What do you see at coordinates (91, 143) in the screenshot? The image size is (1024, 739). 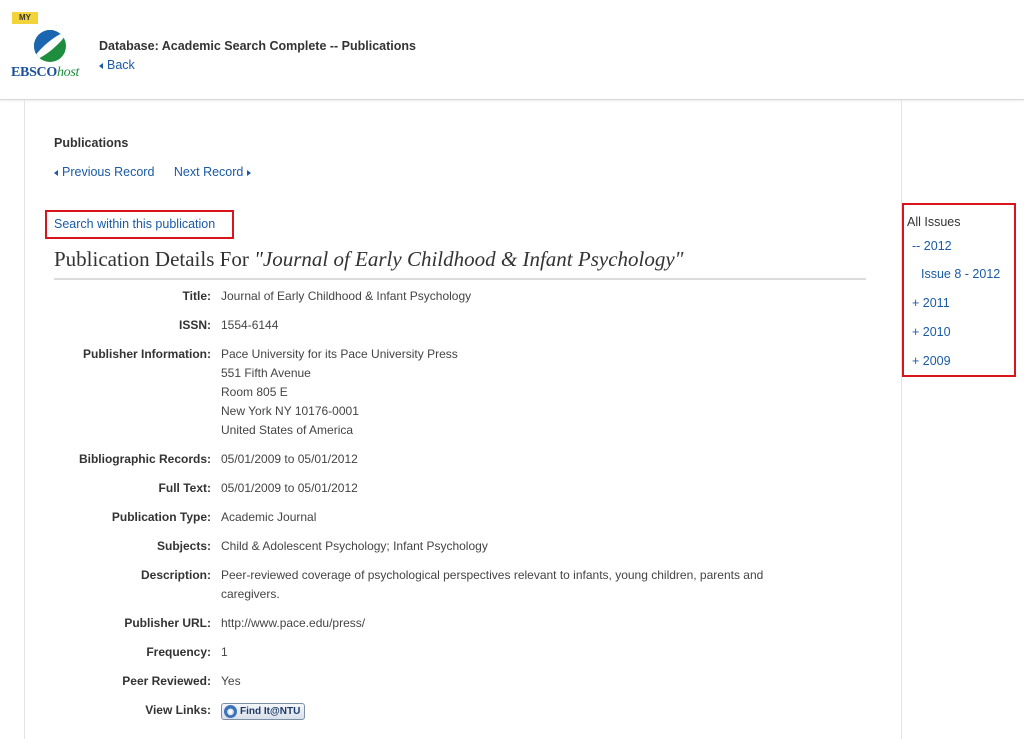 I see `section-title: Publications` at bounding box center [91, 143].